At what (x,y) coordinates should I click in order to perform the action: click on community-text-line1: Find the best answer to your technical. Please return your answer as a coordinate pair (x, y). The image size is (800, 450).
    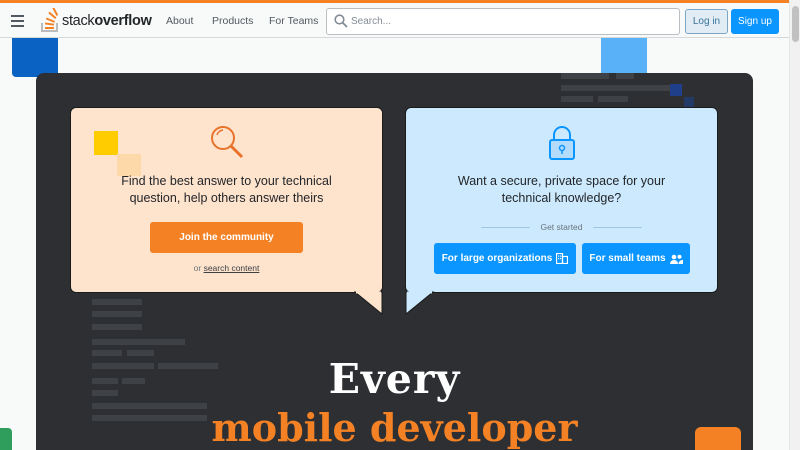
    Looking at the image, I should click on (226, 181).